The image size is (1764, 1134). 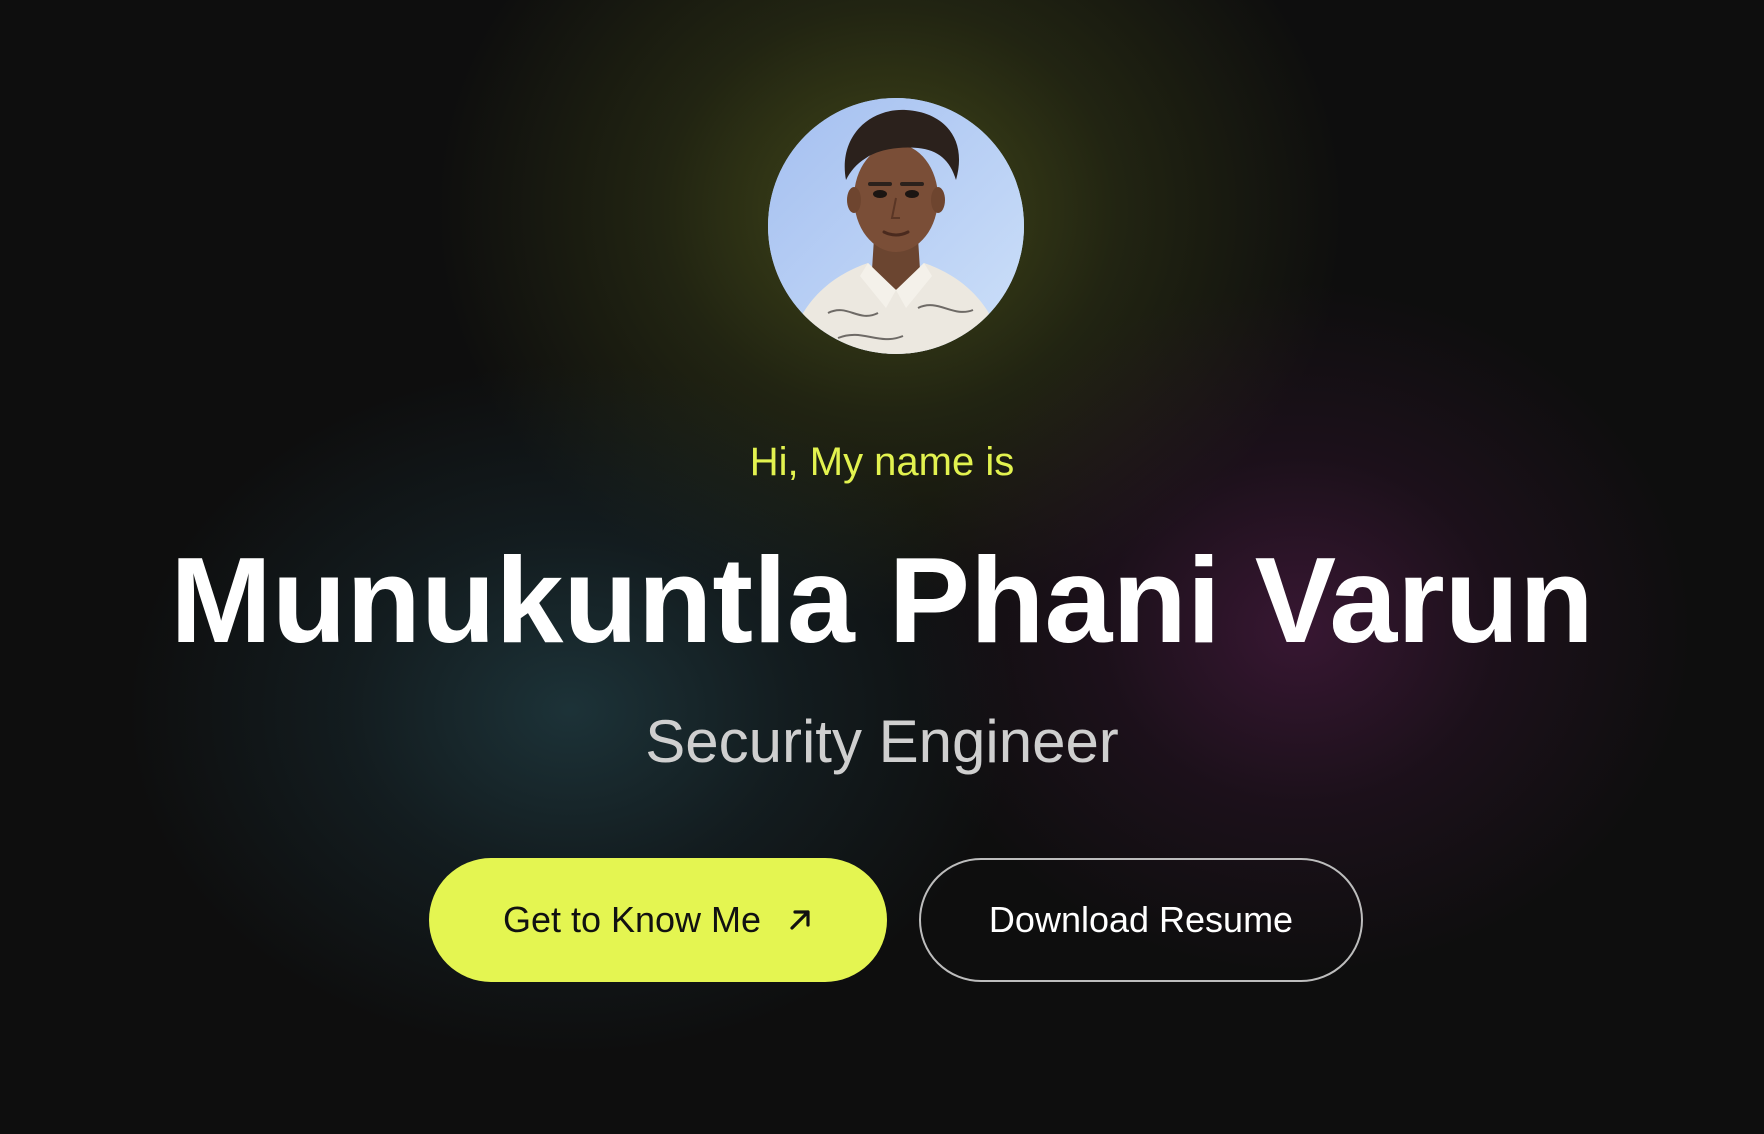 I want to click on avatar, so click(x=896, y=226).